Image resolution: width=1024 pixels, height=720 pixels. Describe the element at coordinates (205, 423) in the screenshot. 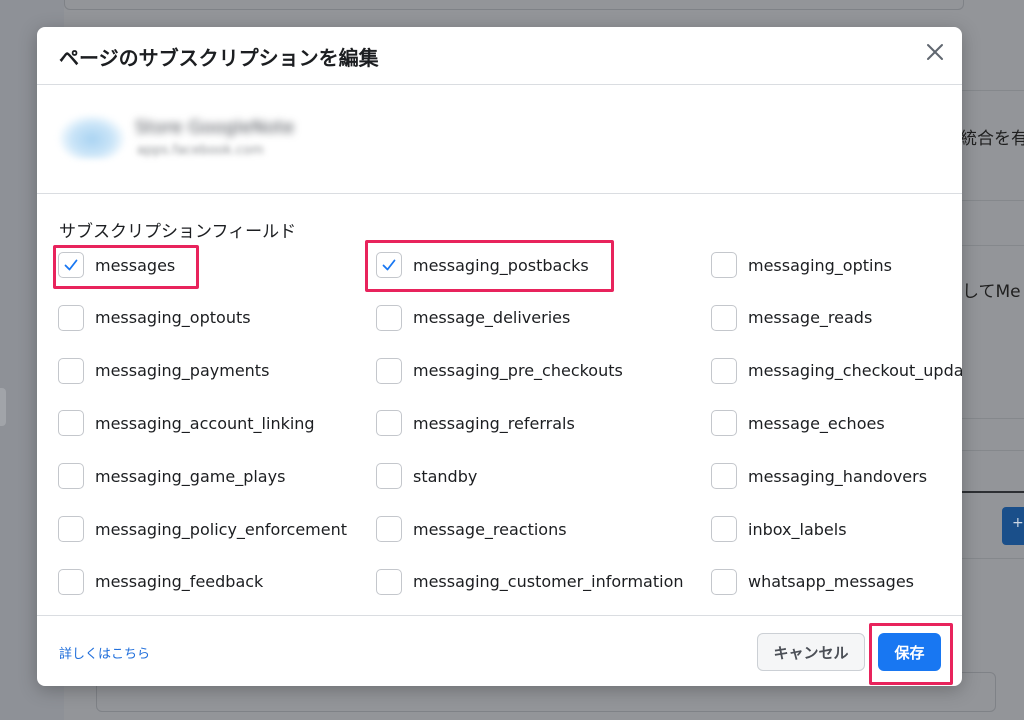

I see `field-label: messaging_account_linking` at that location.